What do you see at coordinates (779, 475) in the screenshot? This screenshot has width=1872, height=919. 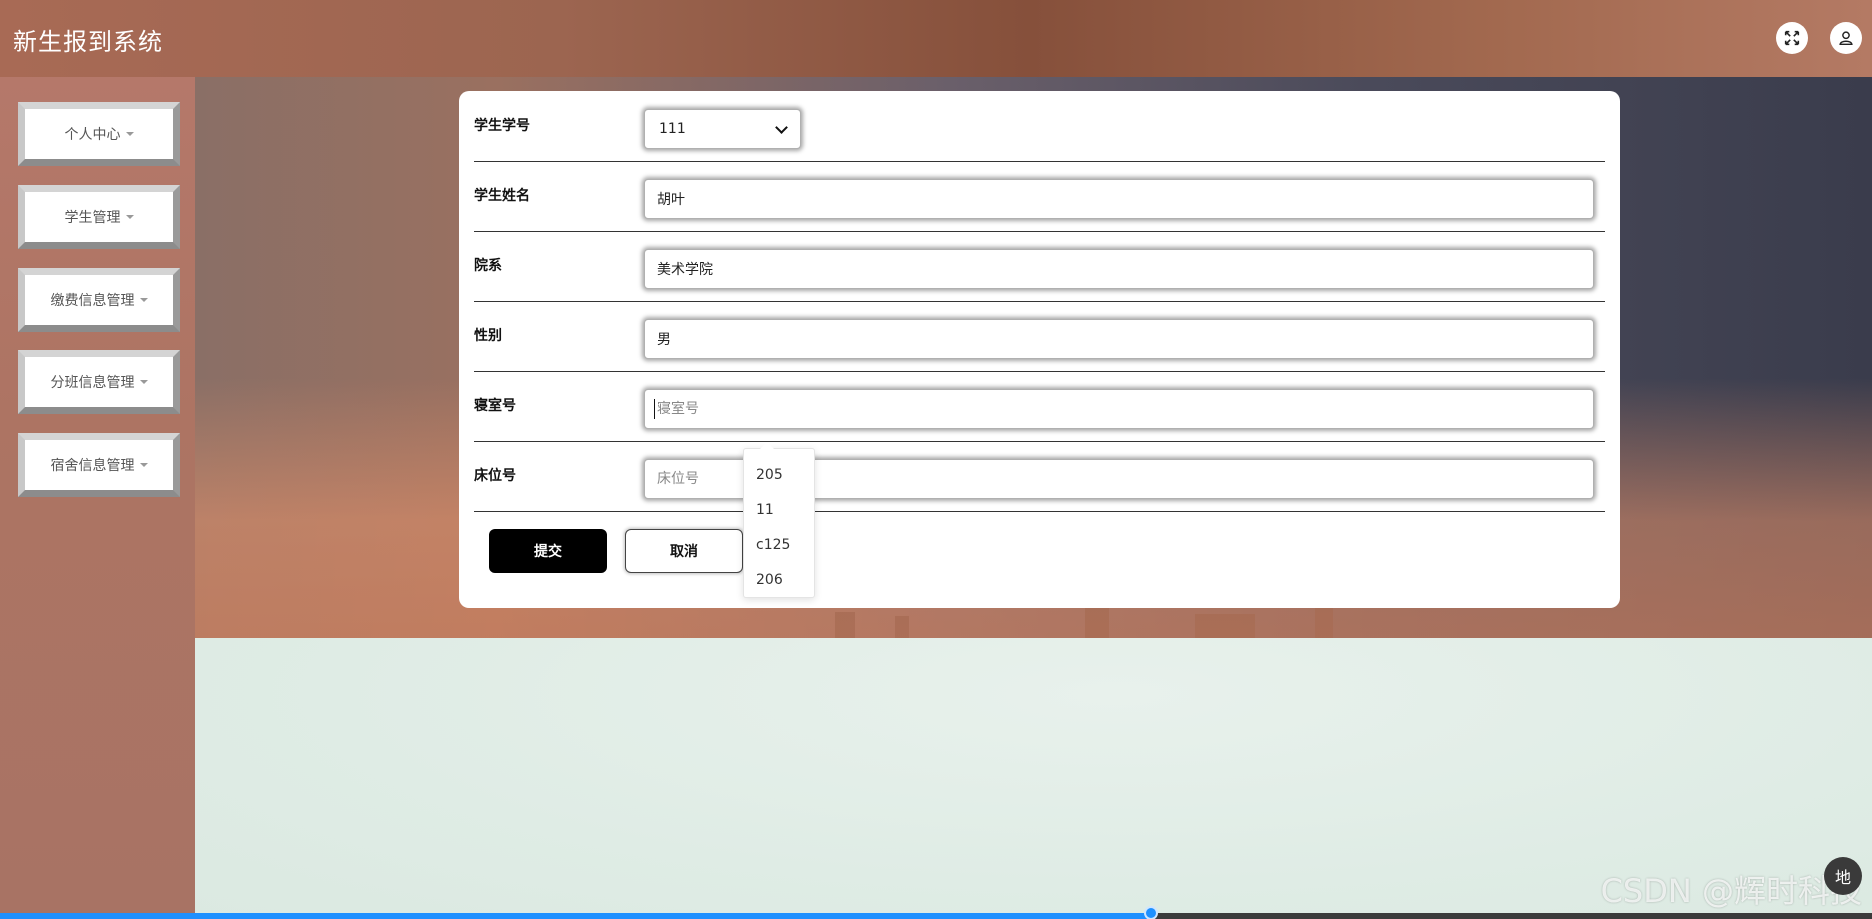 I see `suggestion-item: 205` at bounding box center [779, 475].